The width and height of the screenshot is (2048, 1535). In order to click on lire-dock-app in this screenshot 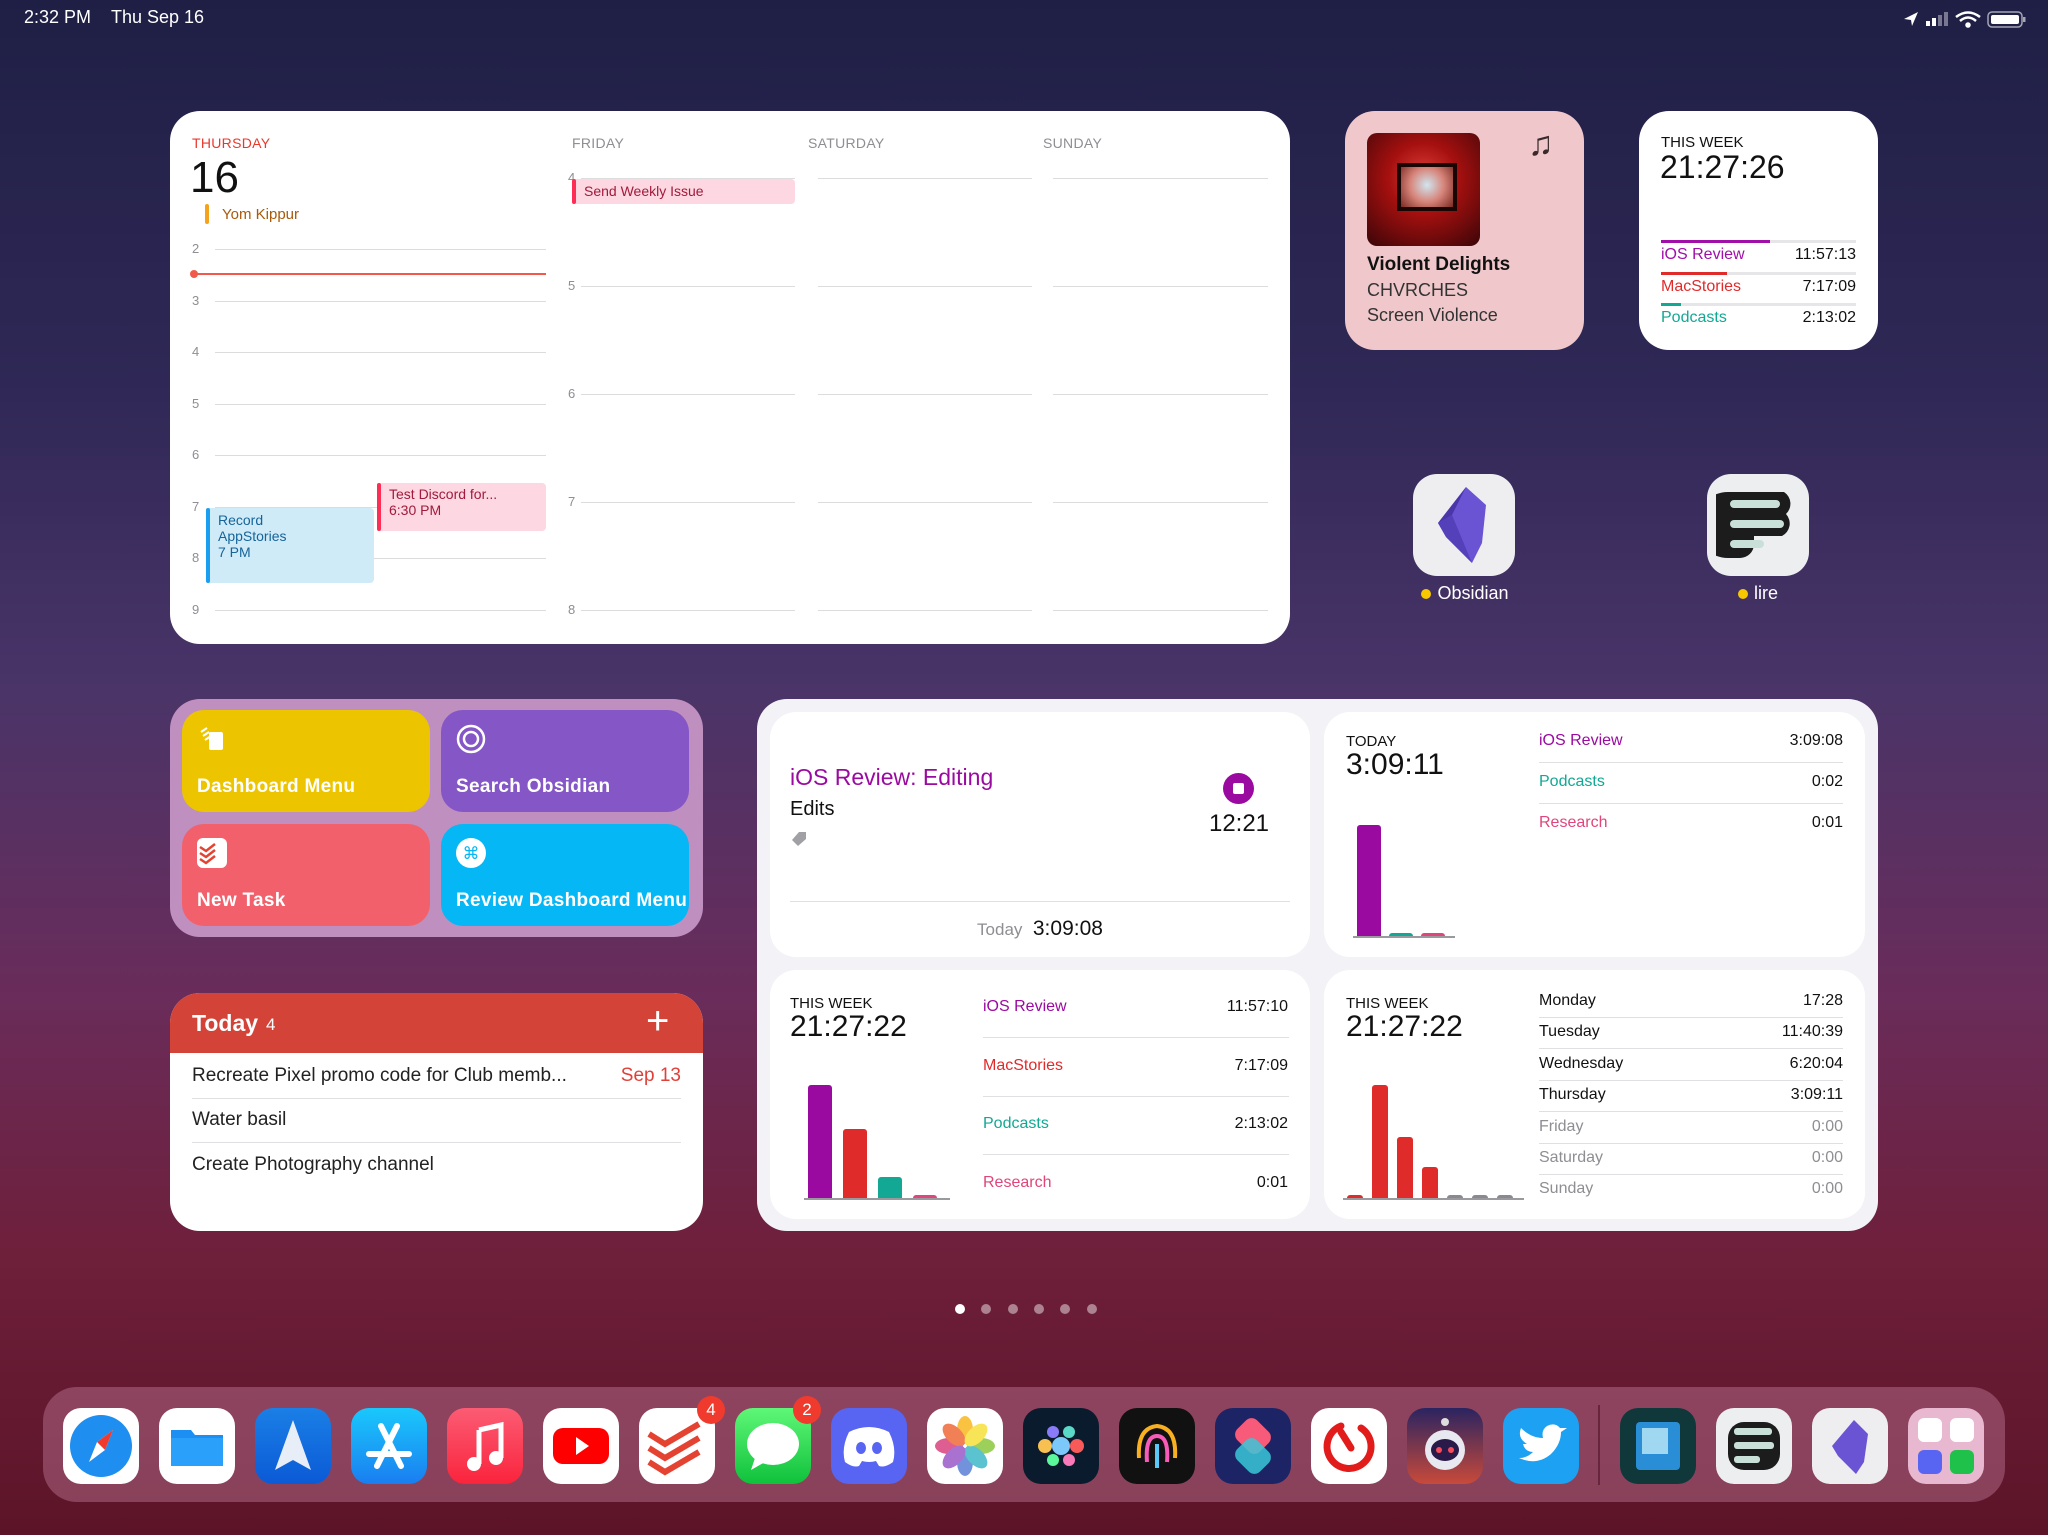, I will do `click(1754, 1446)`.